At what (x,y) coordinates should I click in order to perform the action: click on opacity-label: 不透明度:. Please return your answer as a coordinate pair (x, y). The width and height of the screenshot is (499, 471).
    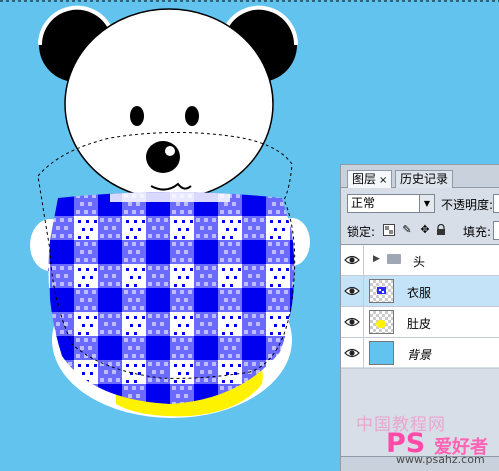
    Looking at the image, I should click on (467, 205).